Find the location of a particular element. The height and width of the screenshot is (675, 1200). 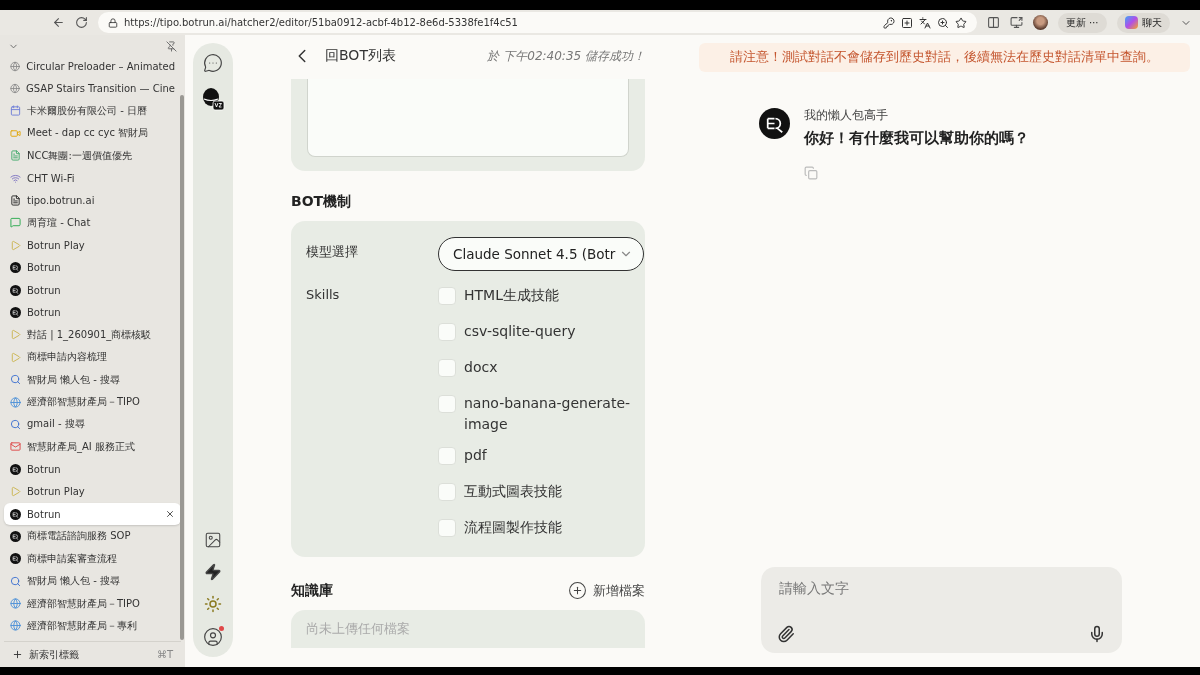

section-title: BOT機制 is located at coordinates (322, 202).